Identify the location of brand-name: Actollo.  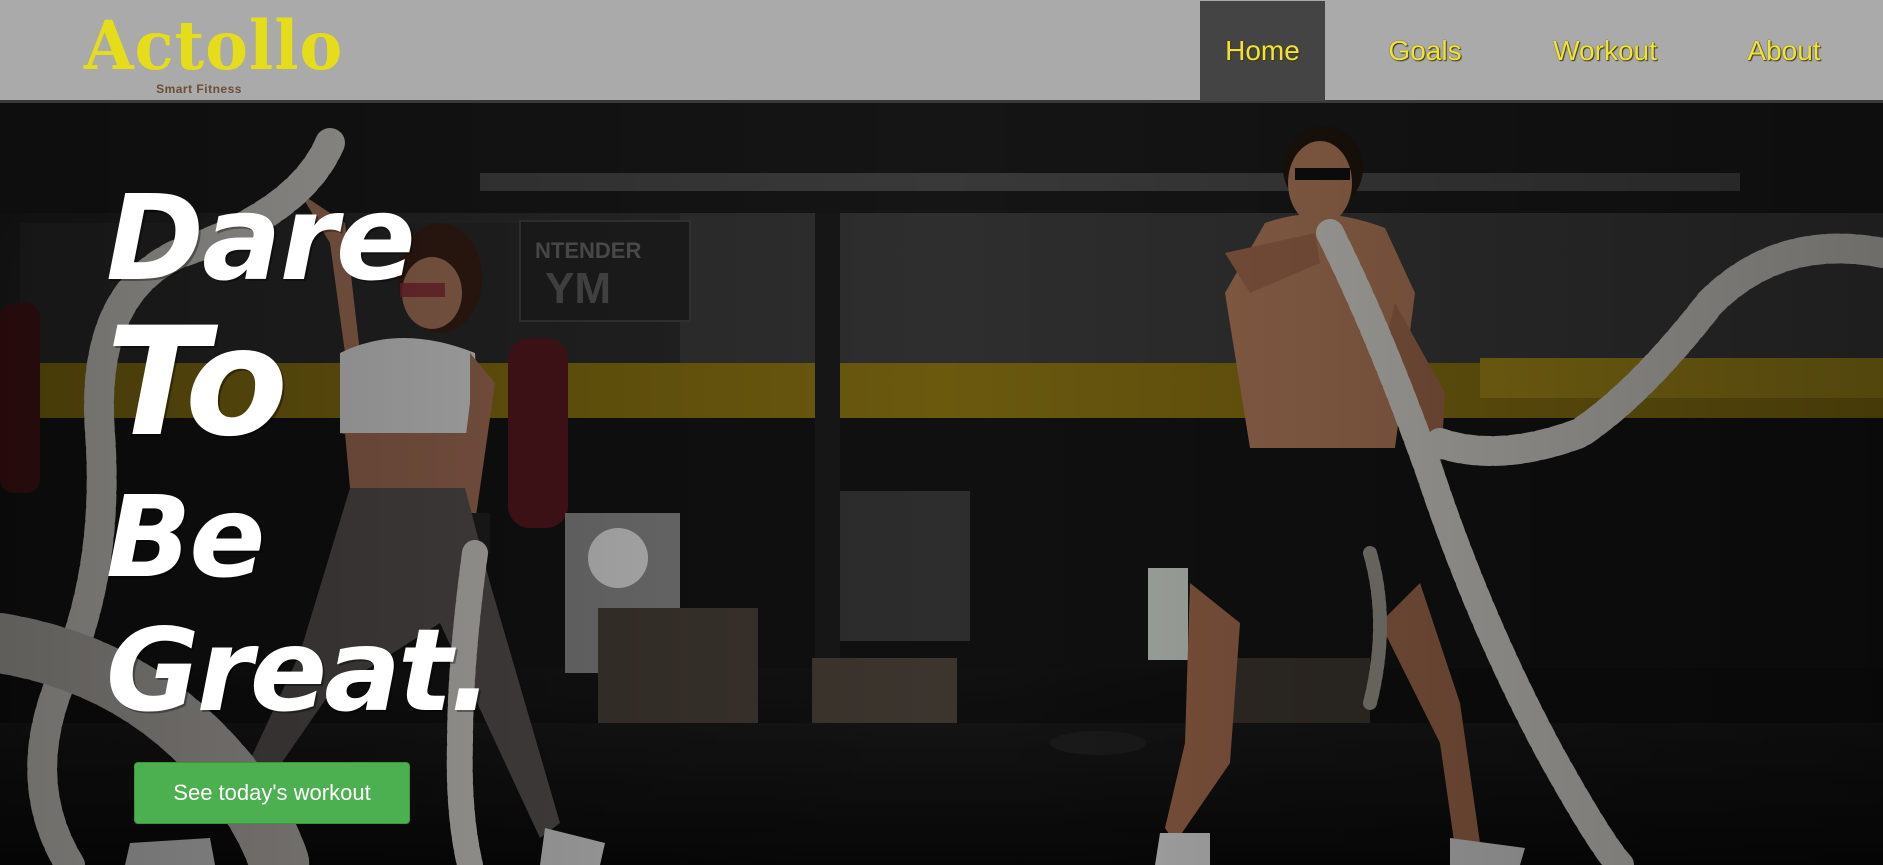
(214, 46).